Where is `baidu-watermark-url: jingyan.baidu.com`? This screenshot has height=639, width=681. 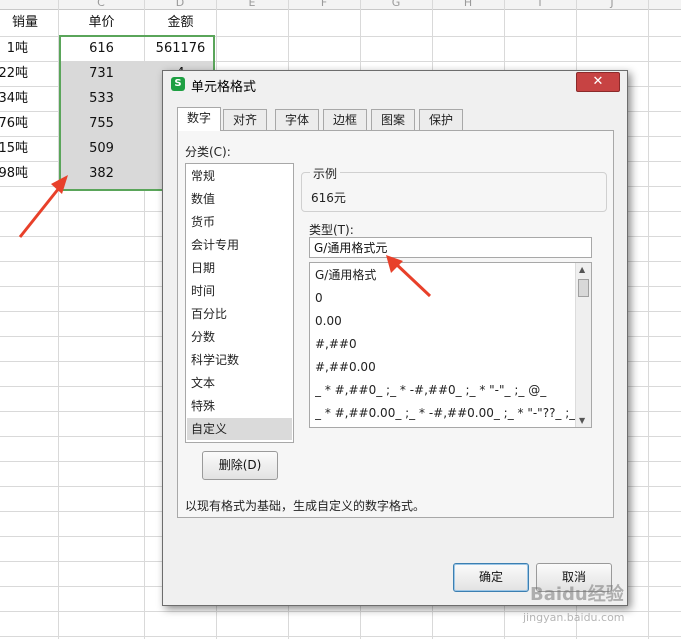
baidu-watermark-url: jingyan.baidu.com is located at coordinates (574, 617).